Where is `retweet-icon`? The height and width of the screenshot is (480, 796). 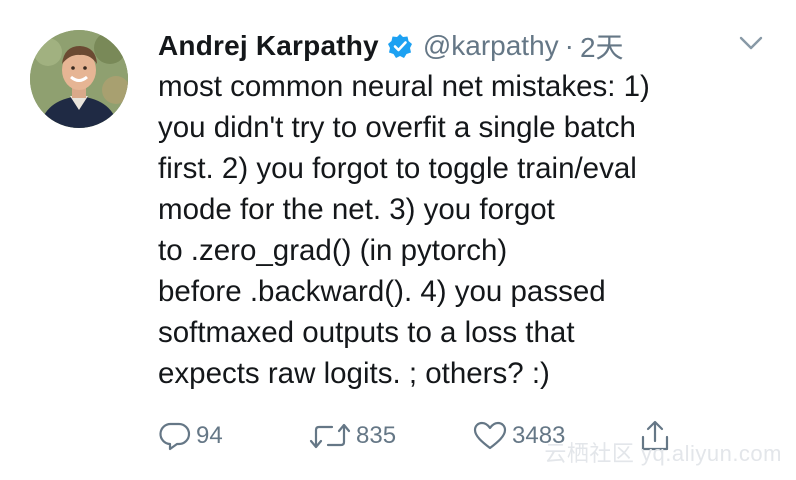 retweet-icon is located at coordinates (330, 436).